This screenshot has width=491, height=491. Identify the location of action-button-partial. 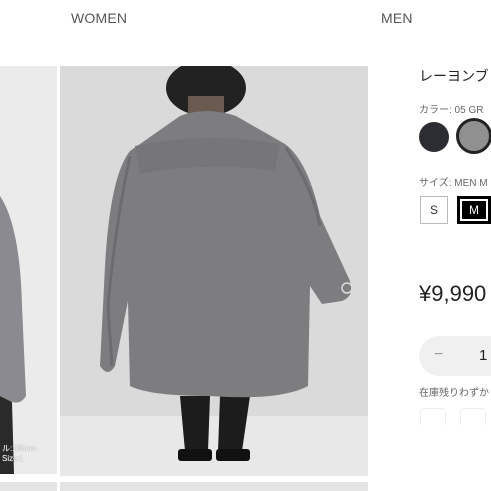
(433, 416).